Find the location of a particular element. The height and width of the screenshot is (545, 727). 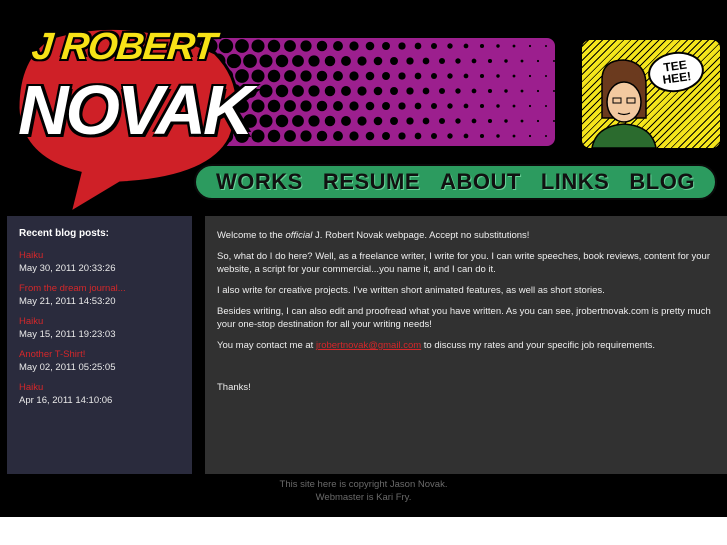

blog-post-link: Another T-Shirt! is located at coordinates (99, 354).